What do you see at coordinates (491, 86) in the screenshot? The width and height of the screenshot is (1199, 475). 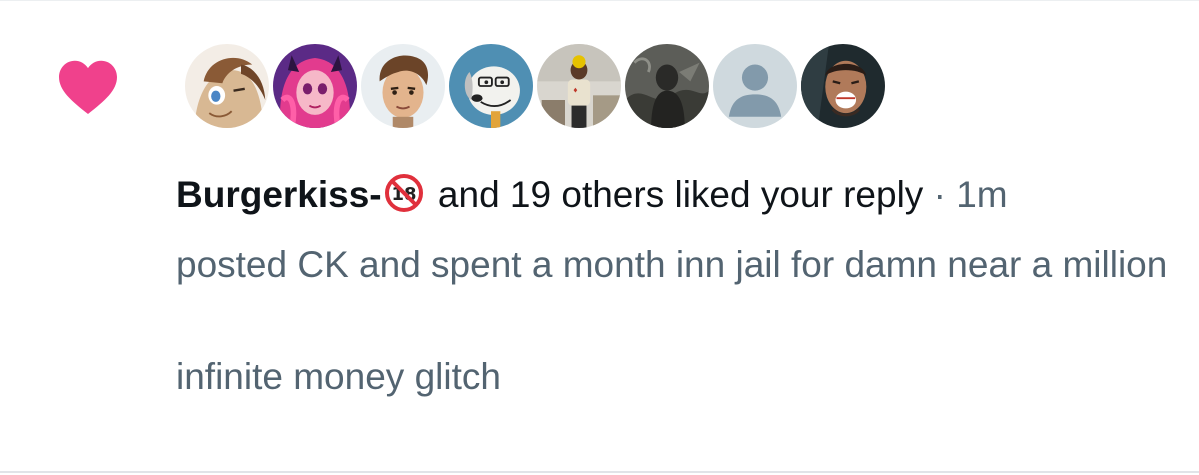 I see `avatar-cartoon-dog` at bounding box center [491, 86].